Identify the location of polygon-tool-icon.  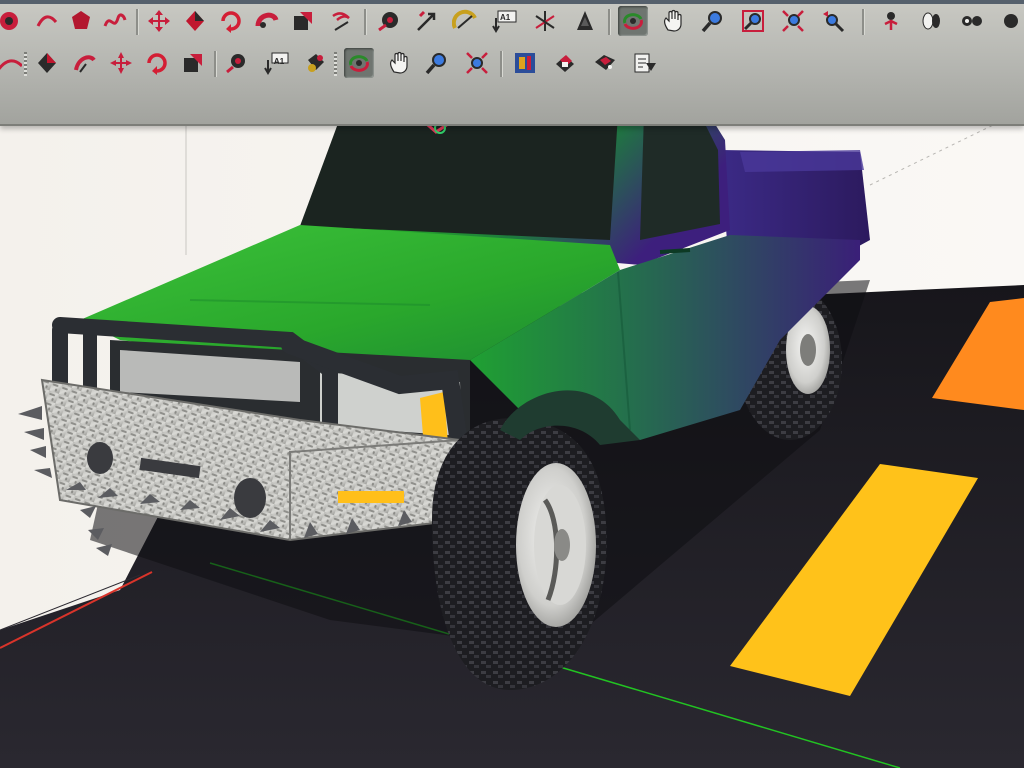
(81, 20).